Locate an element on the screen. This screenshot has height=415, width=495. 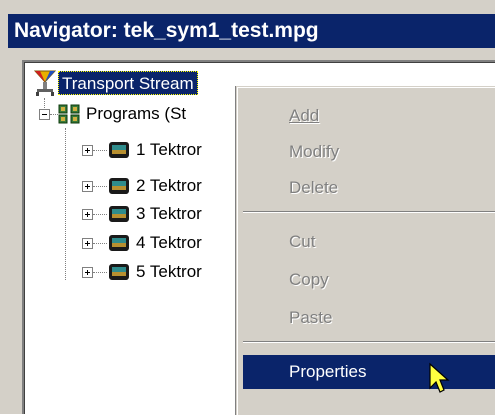
mouse-pointer-icon is located at coordinates (439, 377).